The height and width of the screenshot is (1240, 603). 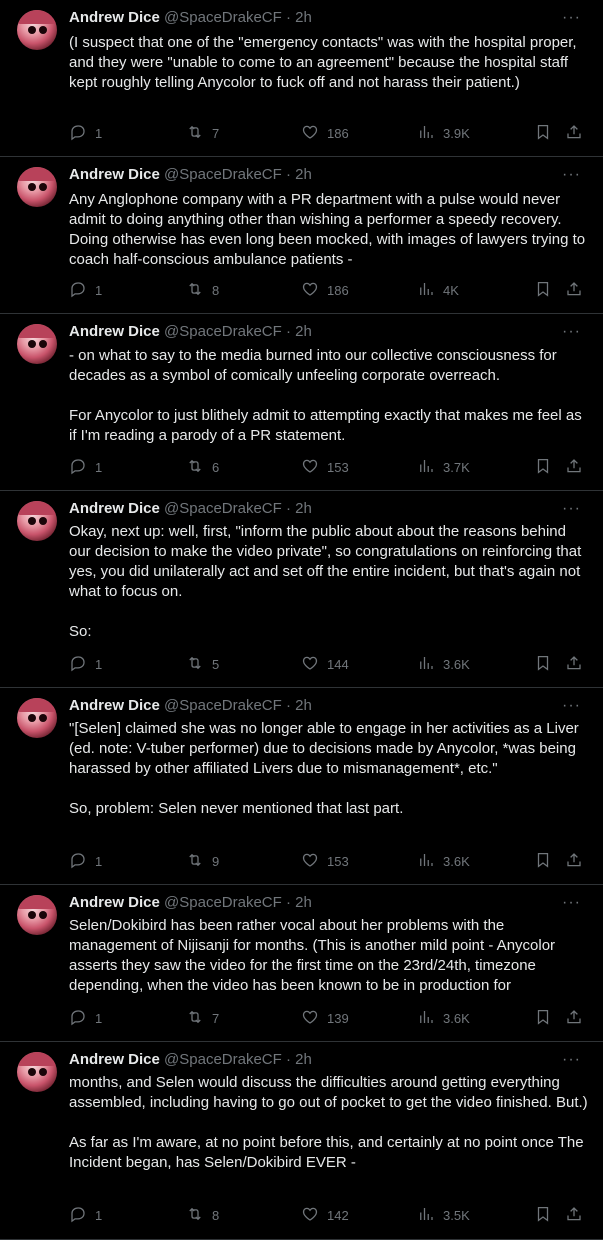 I want to click on views-button: 4K, so click(x=438, y=290).